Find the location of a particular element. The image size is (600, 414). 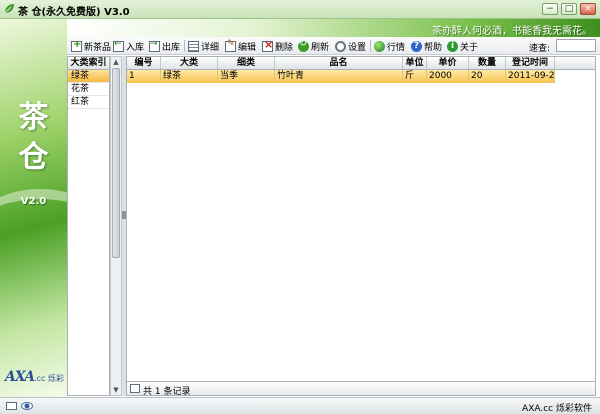

title-bar: 茶 仓(永久免费版) V3.0 − □ × is located at coordinates (300, 9).